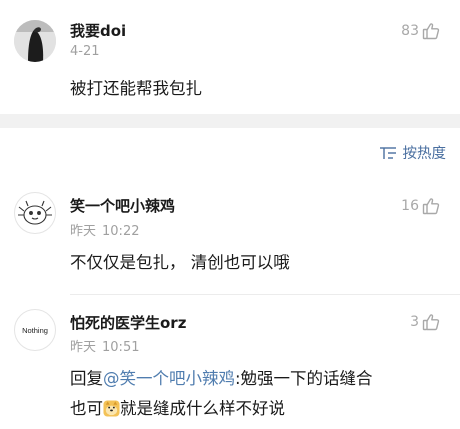 This screenshot has height=429, width=460. Describe the element at coordinates (121, 347) in the screenshot. I see `time: 10:51` at that location.